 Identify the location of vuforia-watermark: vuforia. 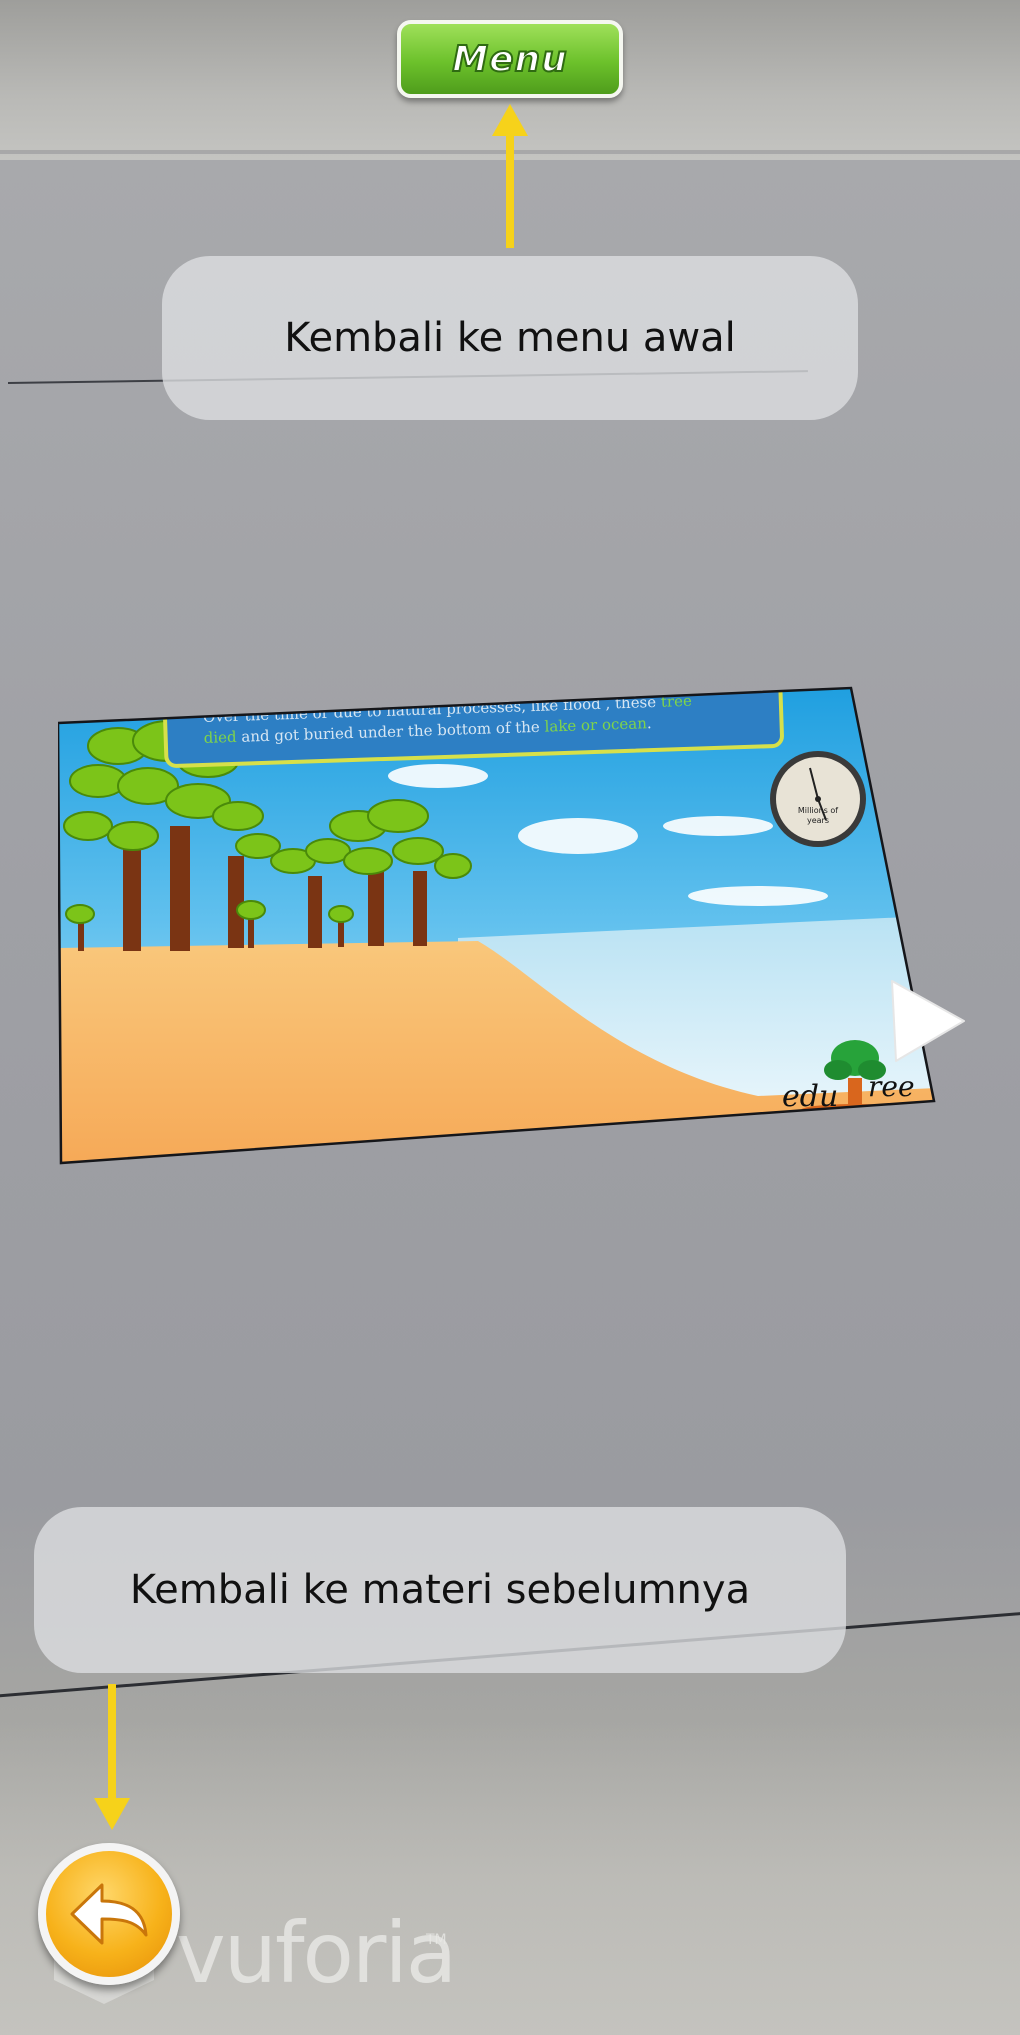
(316, 1953).